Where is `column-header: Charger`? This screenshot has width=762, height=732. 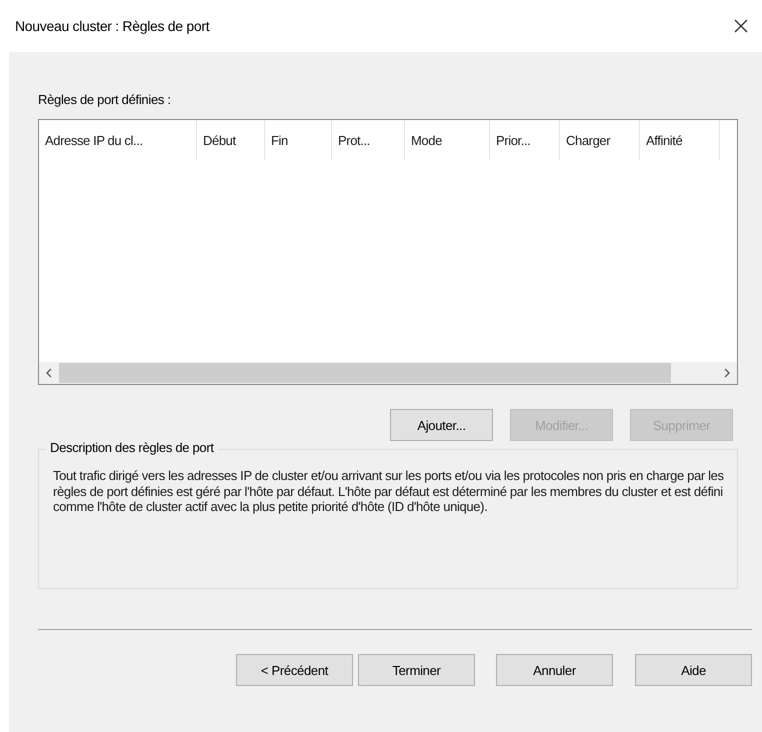 column-header: Charger is located at coordinates (600, 140).